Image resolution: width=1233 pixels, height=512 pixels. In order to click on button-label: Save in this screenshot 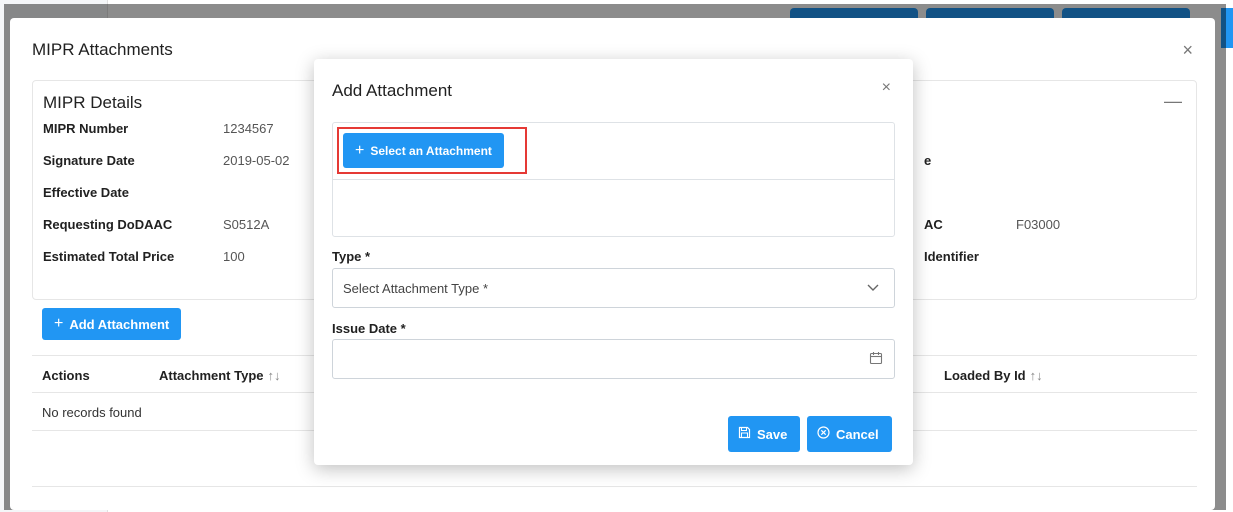, I will do `click(772, 434)`.